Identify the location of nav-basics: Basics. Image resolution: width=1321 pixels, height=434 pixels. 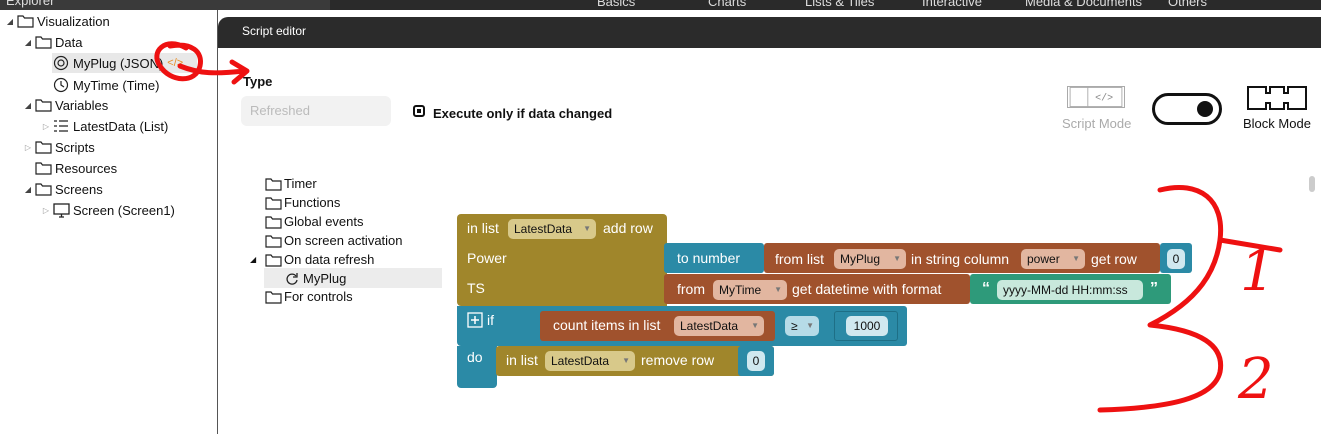
(616, 4).